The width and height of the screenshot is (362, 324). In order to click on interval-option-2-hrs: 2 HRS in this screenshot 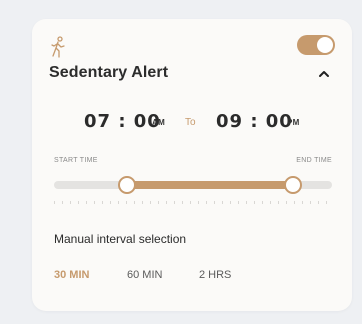, I will do `click(215, 275)`.